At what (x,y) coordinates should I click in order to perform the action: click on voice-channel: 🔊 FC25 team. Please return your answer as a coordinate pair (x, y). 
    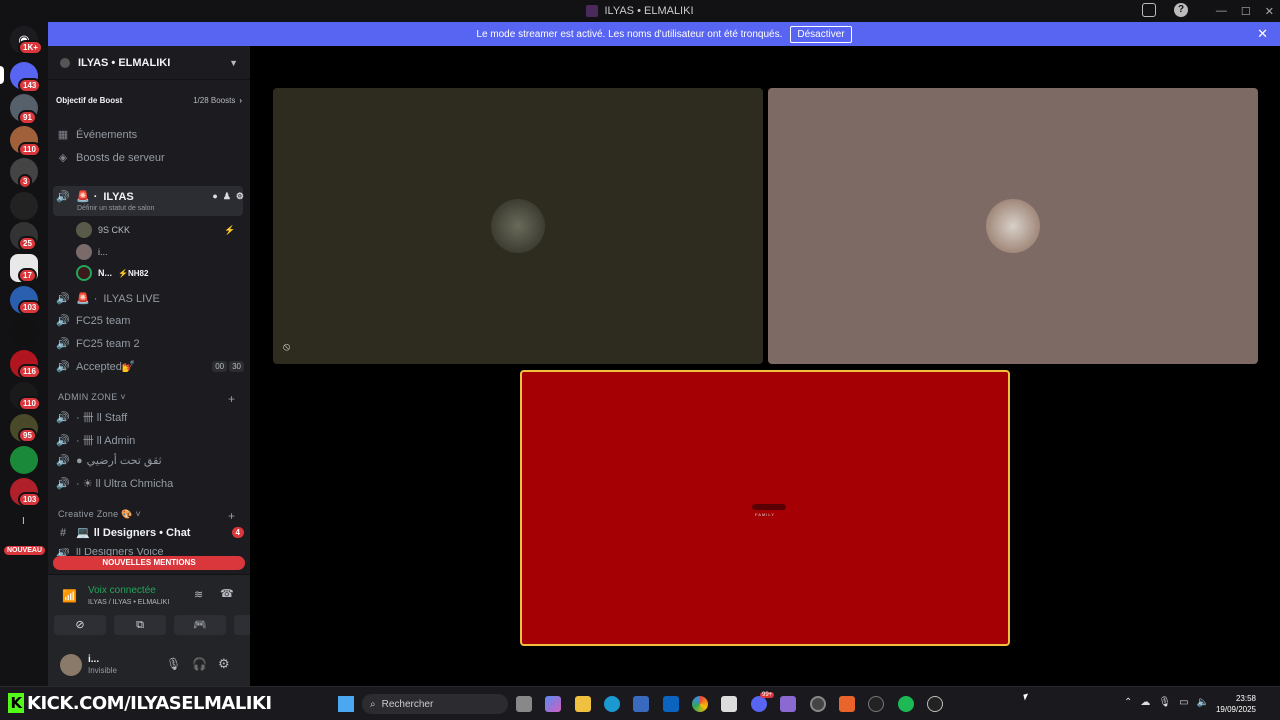
    Looking at the image, I should click on (150, 321).